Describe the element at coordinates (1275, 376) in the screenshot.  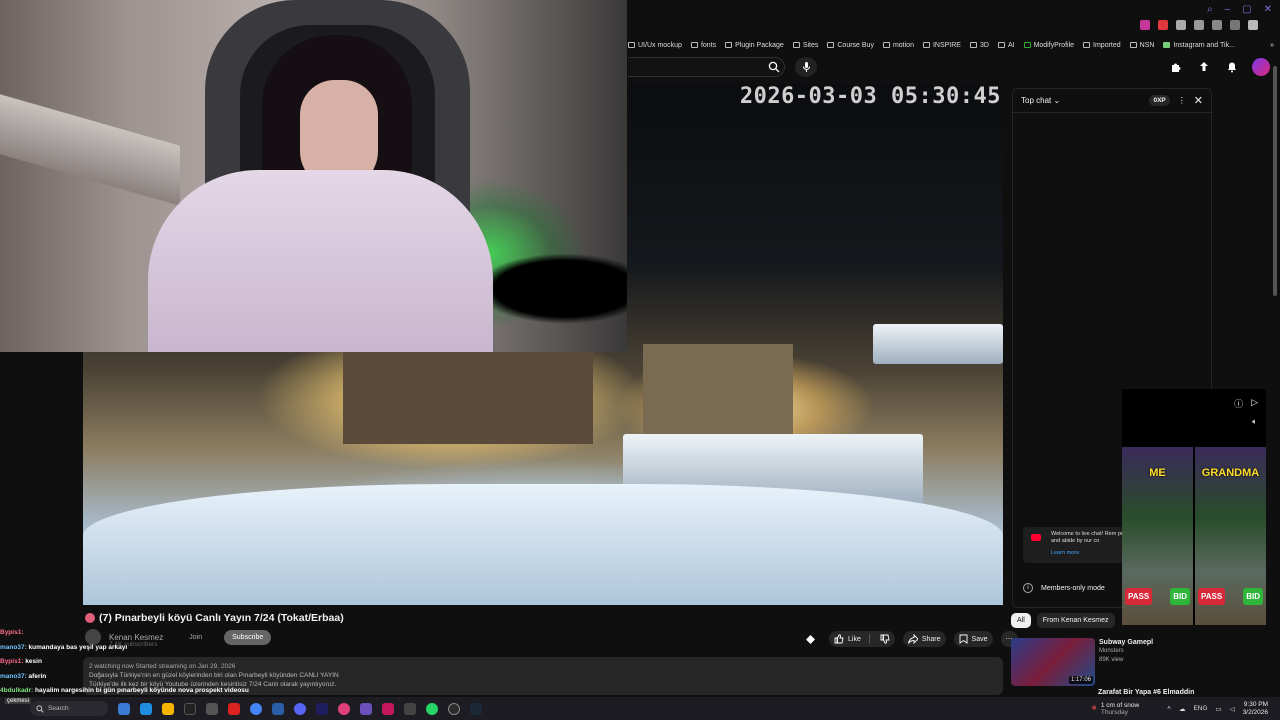
I see `page-scrollbar` at that location.